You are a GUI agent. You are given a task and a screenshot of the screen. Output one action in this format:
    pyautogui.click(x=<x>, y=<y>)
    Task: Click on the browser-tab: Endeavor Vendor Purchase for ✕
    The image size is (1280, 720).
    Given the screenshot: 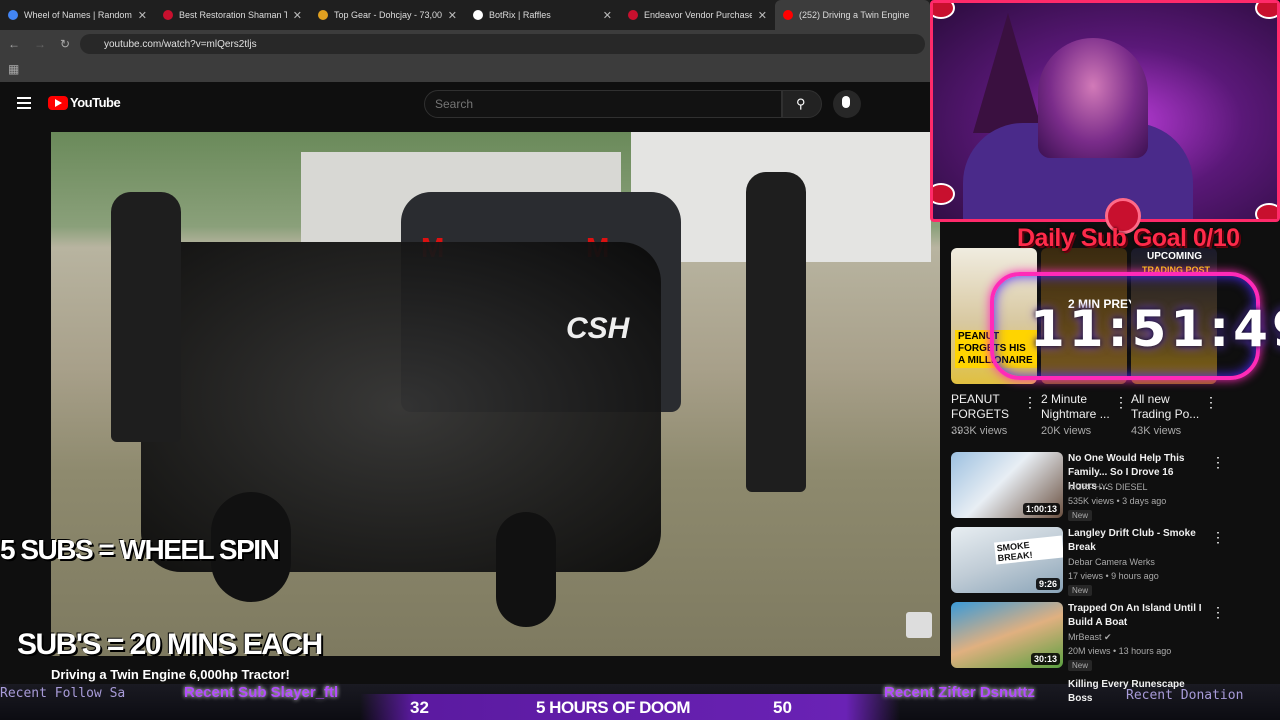 What is the action you would take?
    pyautogui.click(x=697, y=15)
    